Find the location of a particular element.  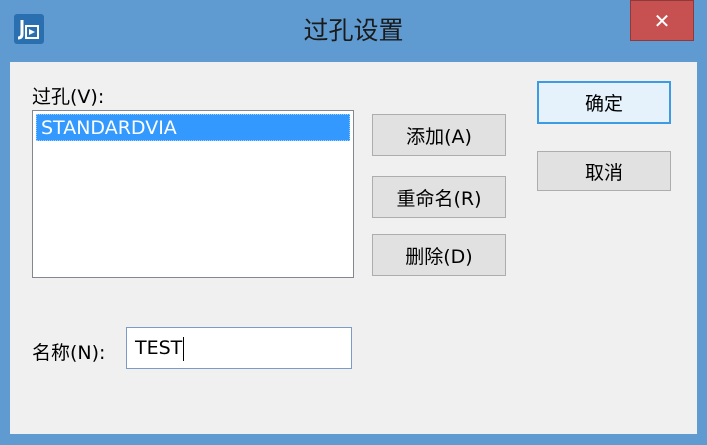

list-item: STANDARDVIA is located at coordinates (193, 127).